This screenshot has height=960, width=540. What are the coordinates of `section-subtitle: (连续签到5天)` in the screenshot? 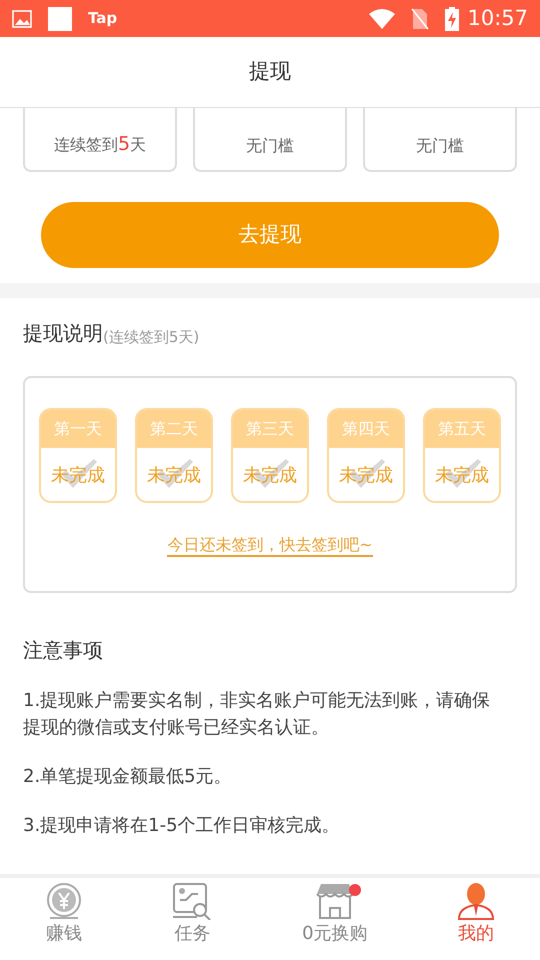 It's located at (151, 337).